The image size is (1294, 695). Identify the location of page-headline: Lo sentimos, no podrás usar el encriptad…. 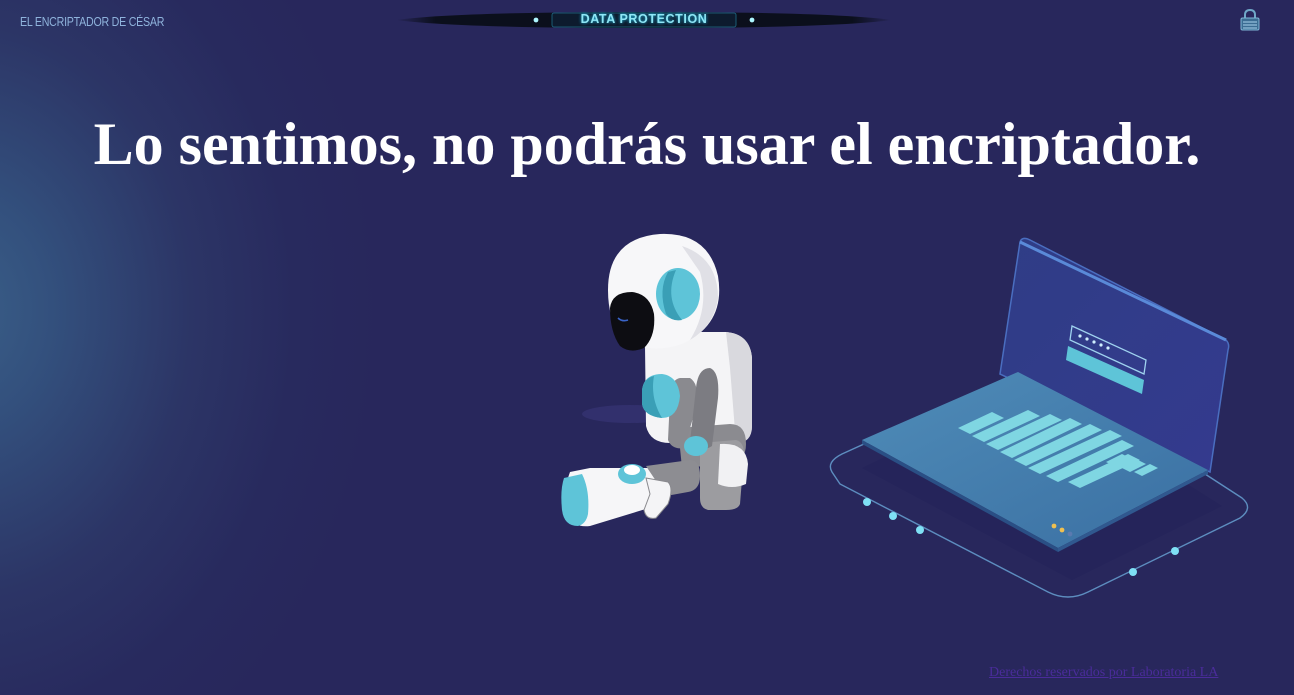
(647, 144).